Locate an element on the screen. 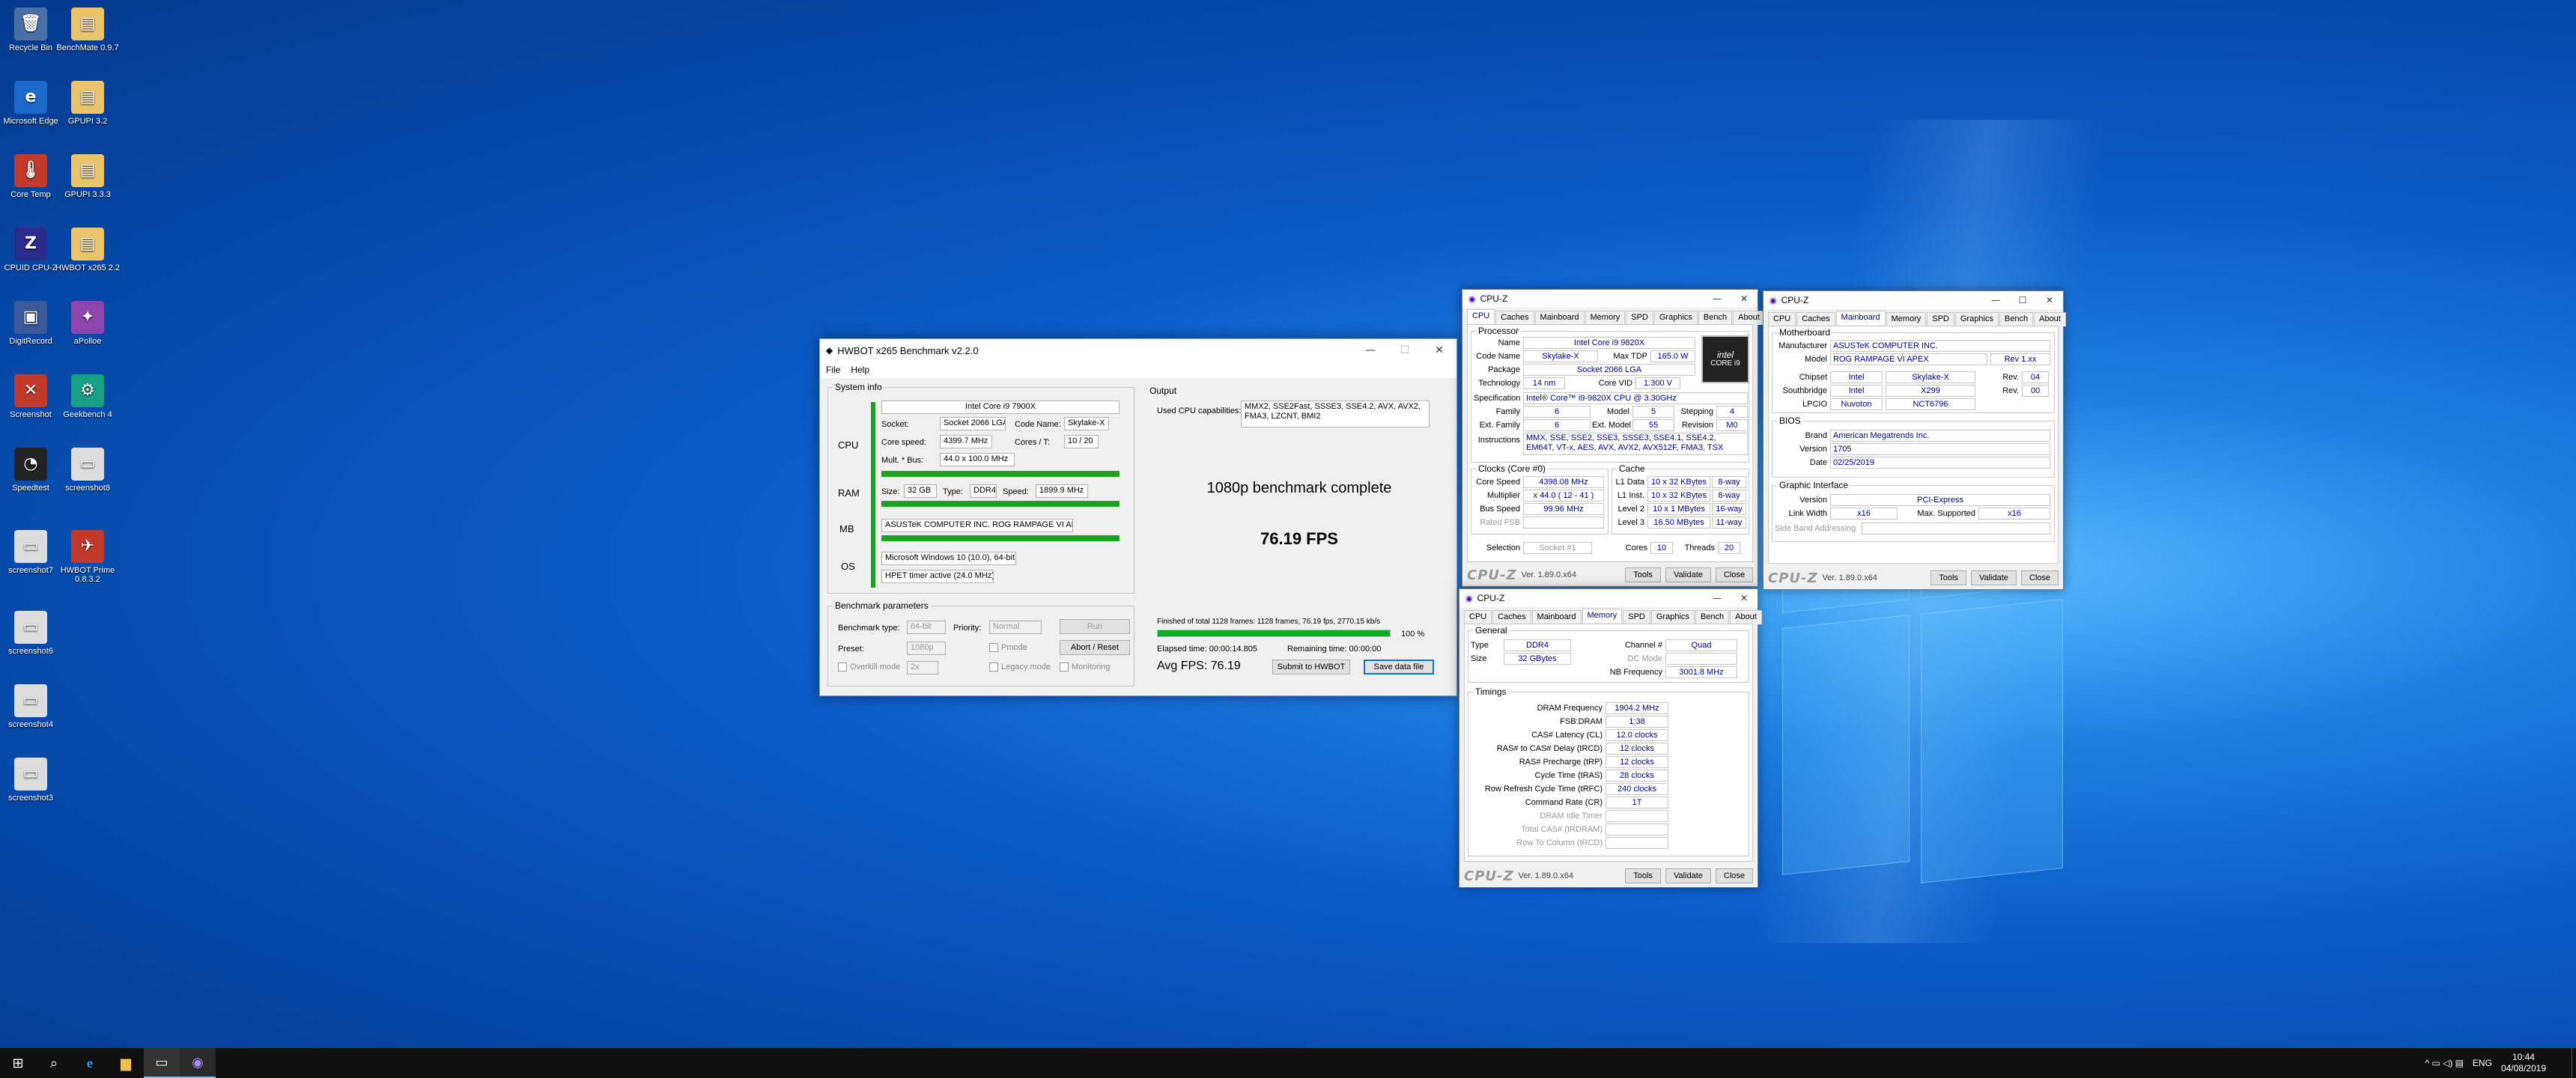  hwbot-titlebar: ◆ HWBOT x265 Benchmark v2.2.0 — ☐ ✕ is located at coordinates (1138, 350).